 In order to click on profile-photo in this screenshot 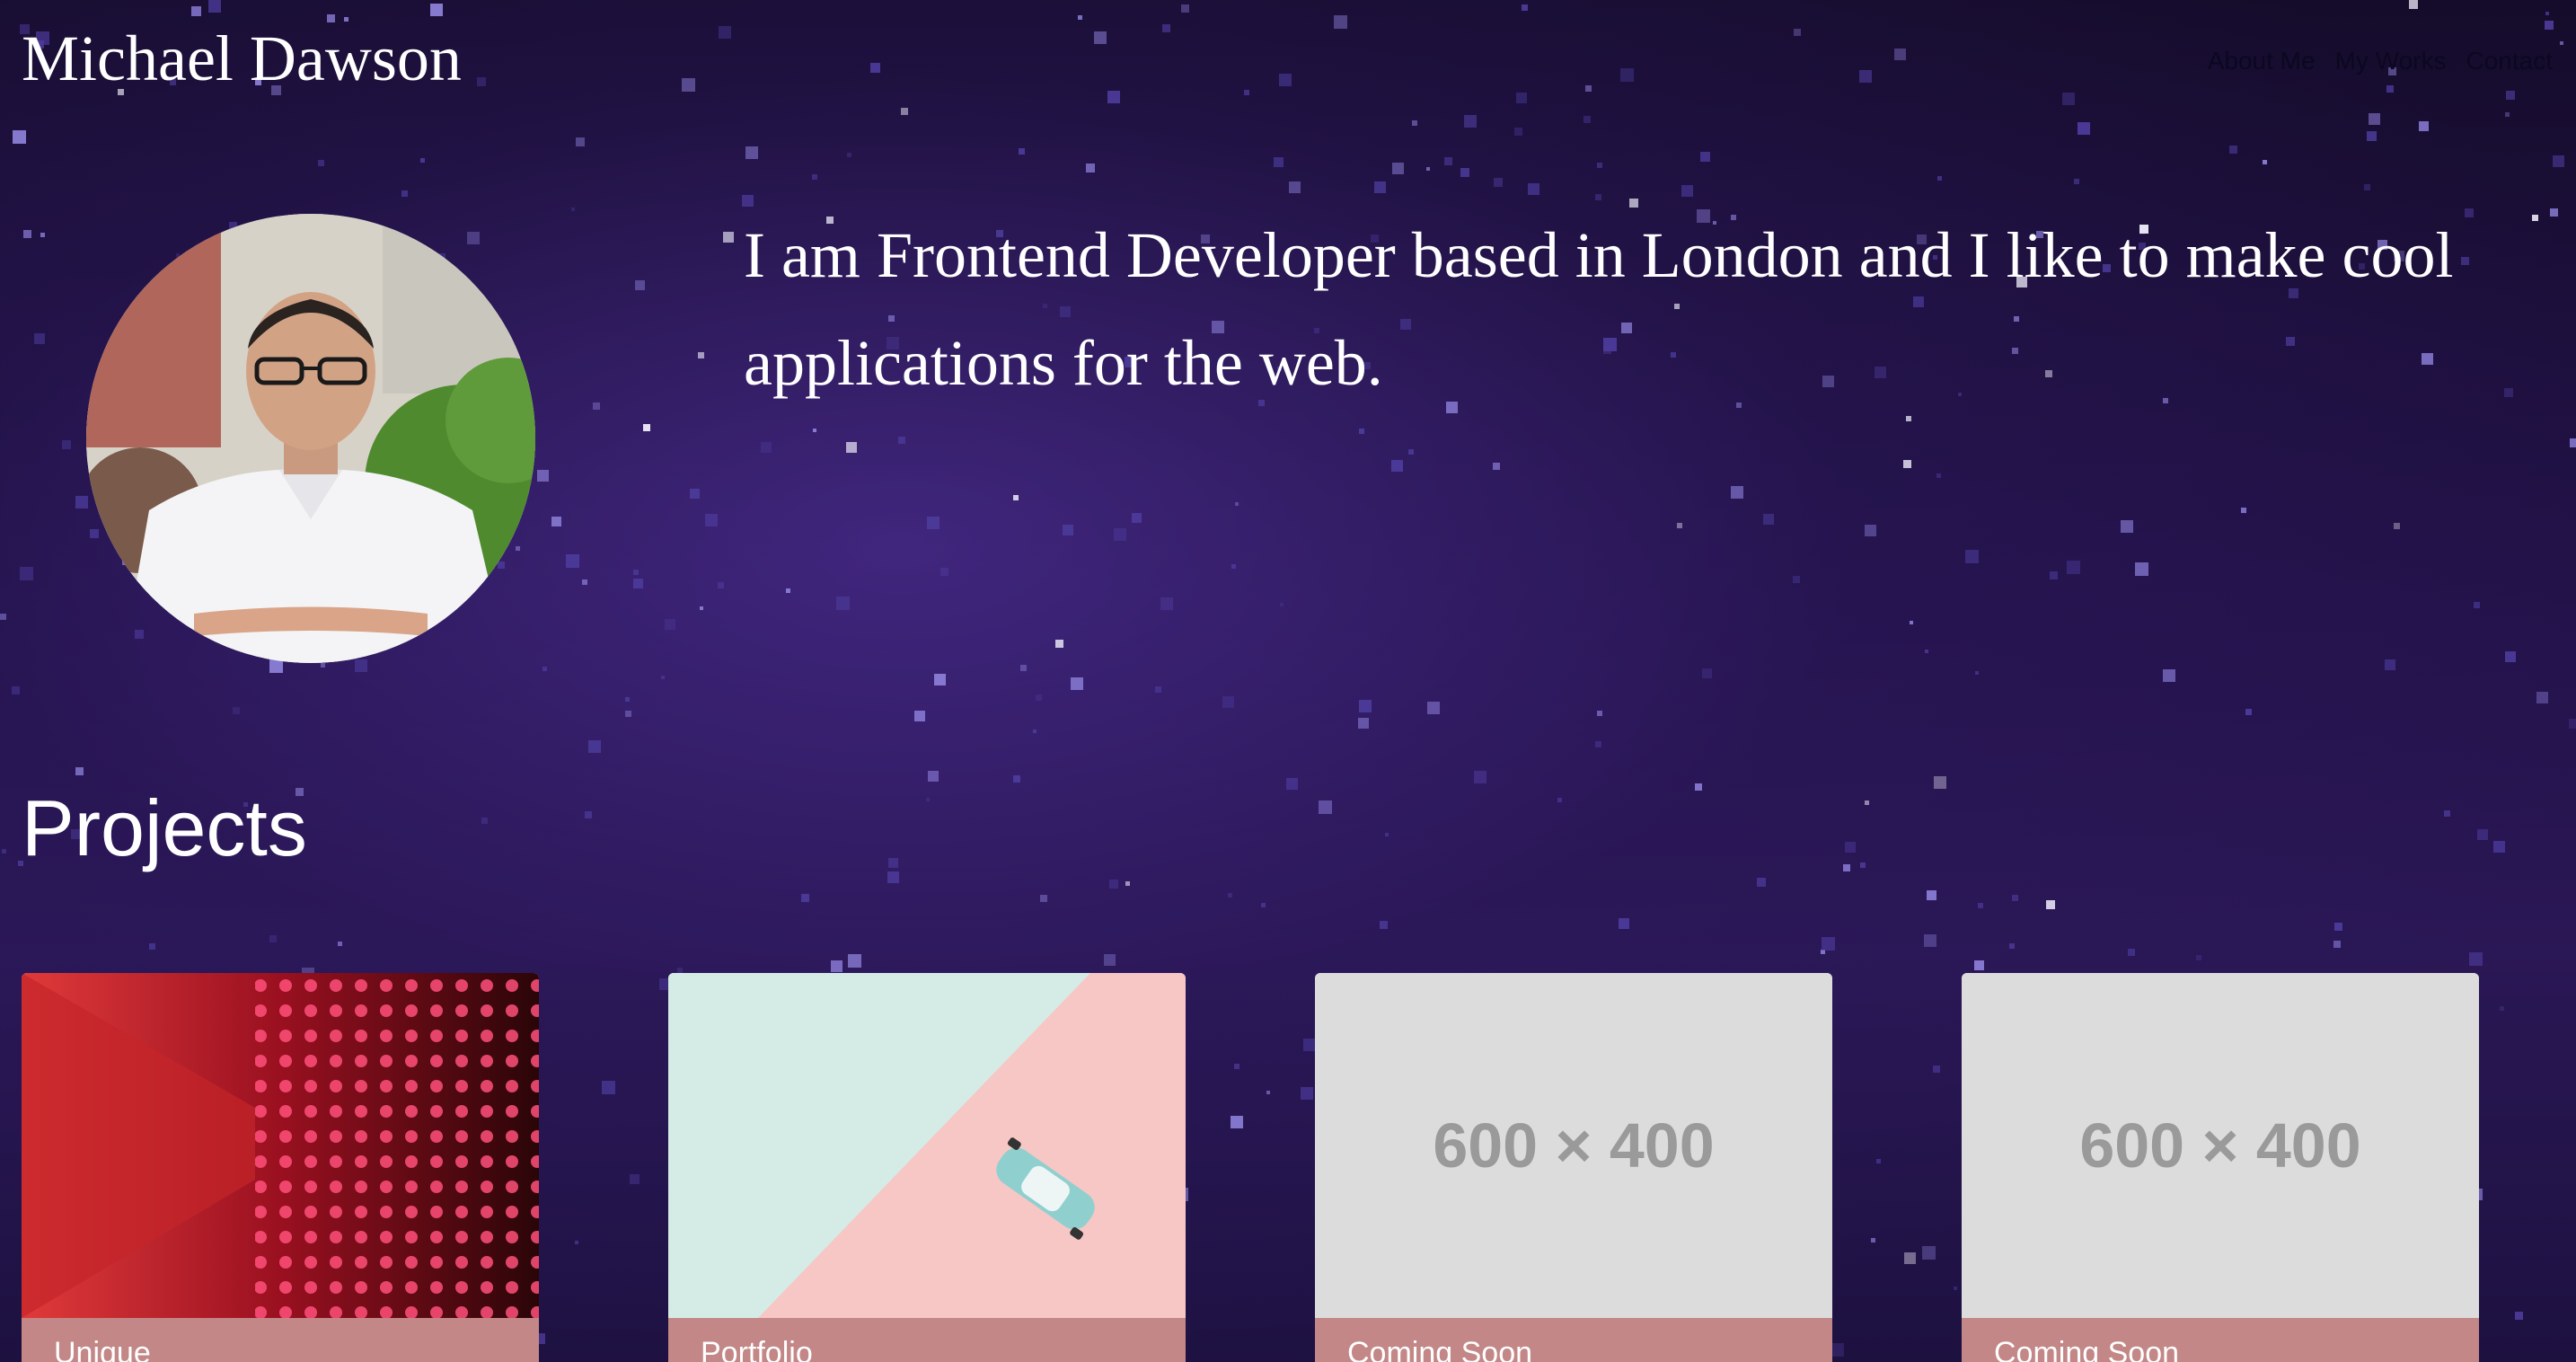, I will do `click(310, 438)`.